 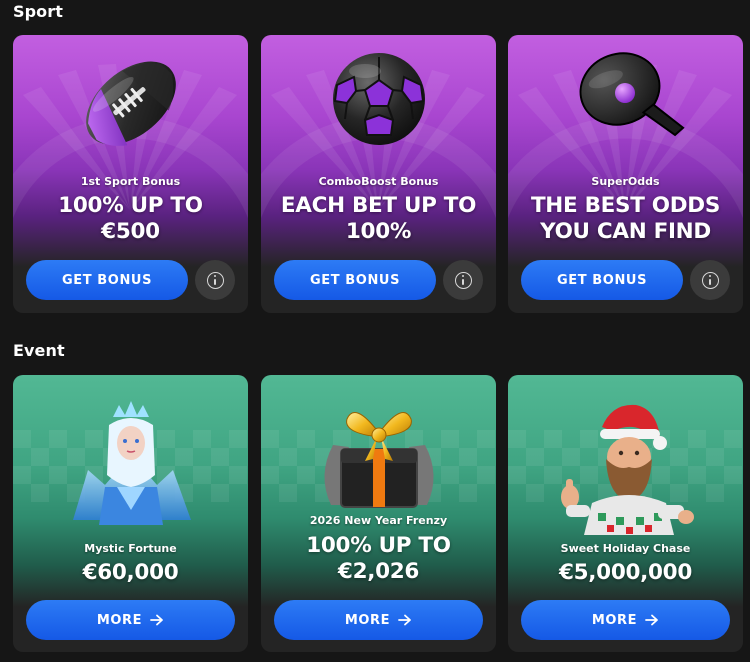 I want to click on card-subtitle: Sweet Holiday Chase, so click(x=625, y=548).